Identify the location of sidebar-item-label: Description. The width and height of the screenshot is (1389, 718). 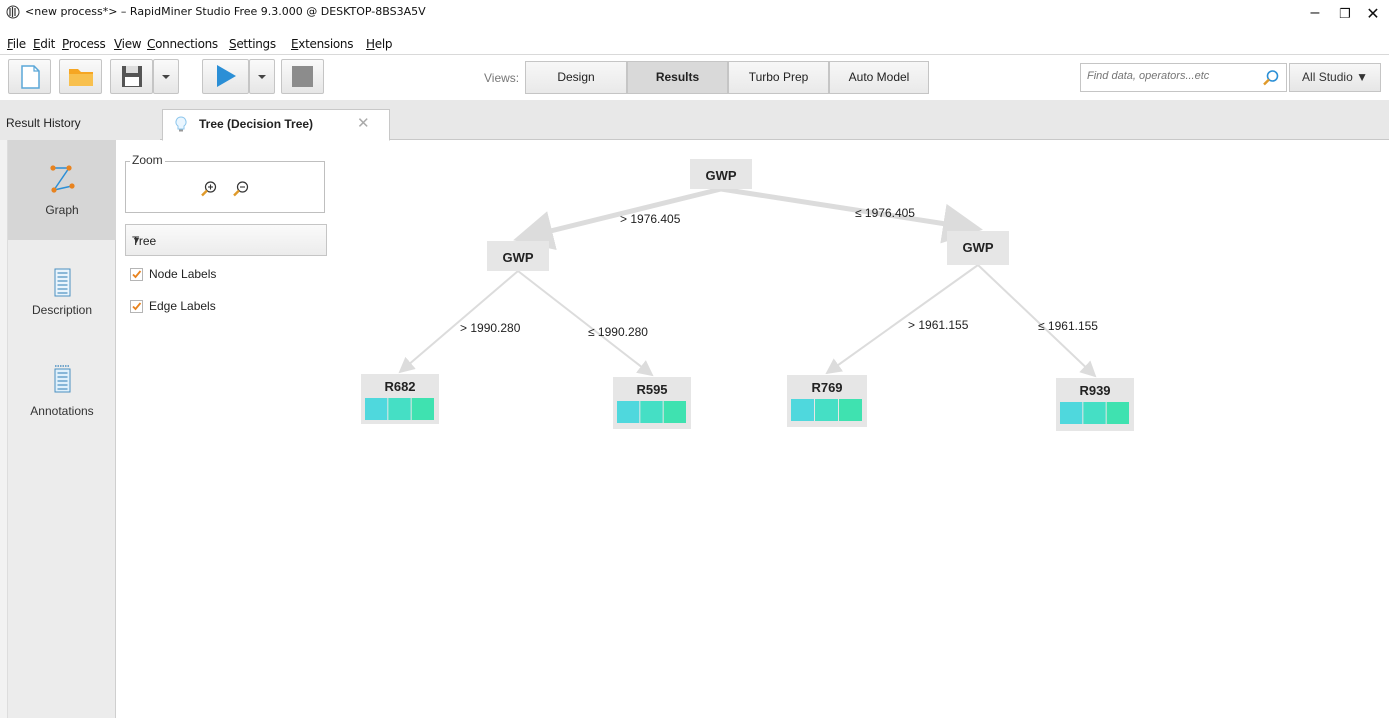
(62, 310).